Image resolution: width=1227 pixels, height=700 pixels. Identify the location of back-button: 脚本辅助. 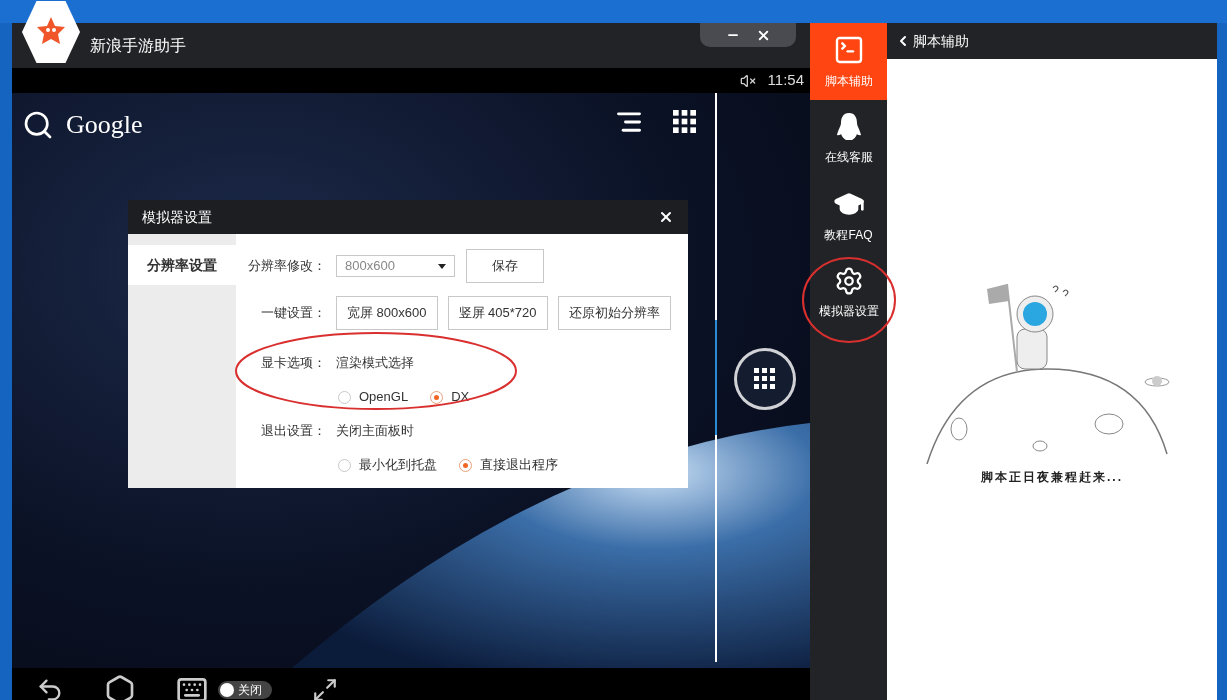
(932, 41).